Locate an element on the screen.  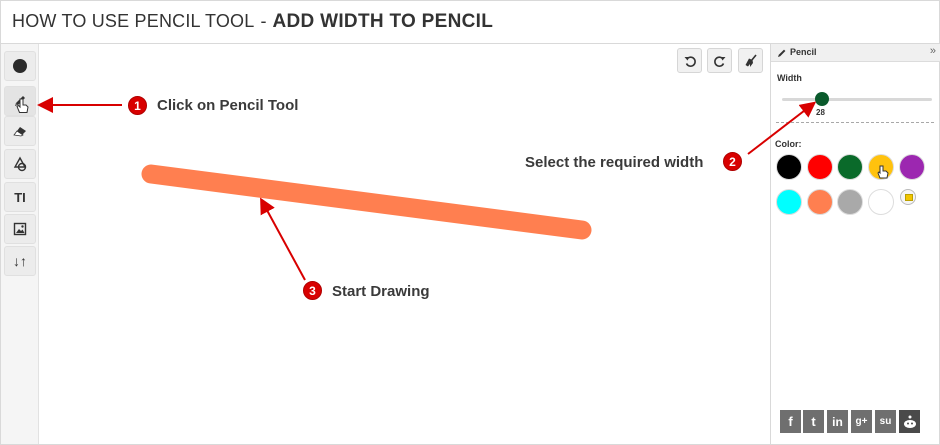
stumbleupon-share-button: su is located at coordinates (885, 421).